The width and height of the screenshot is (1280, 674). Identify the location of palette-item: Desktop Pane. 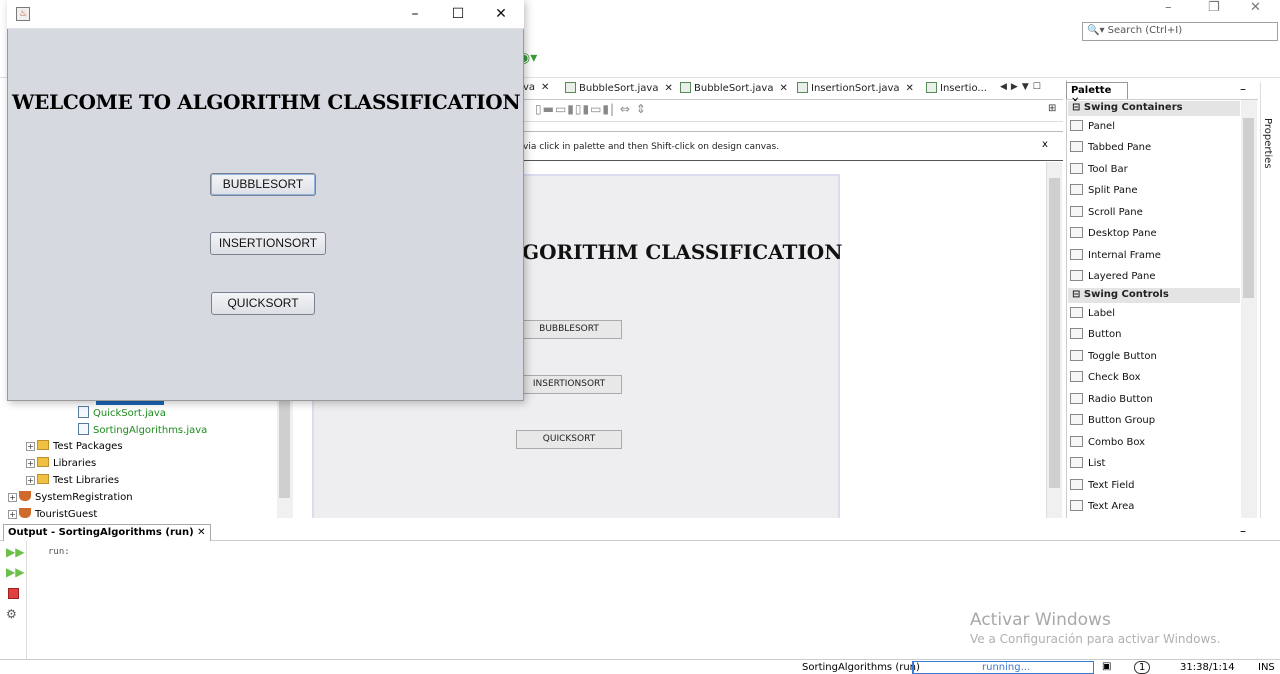
(1113, 233).